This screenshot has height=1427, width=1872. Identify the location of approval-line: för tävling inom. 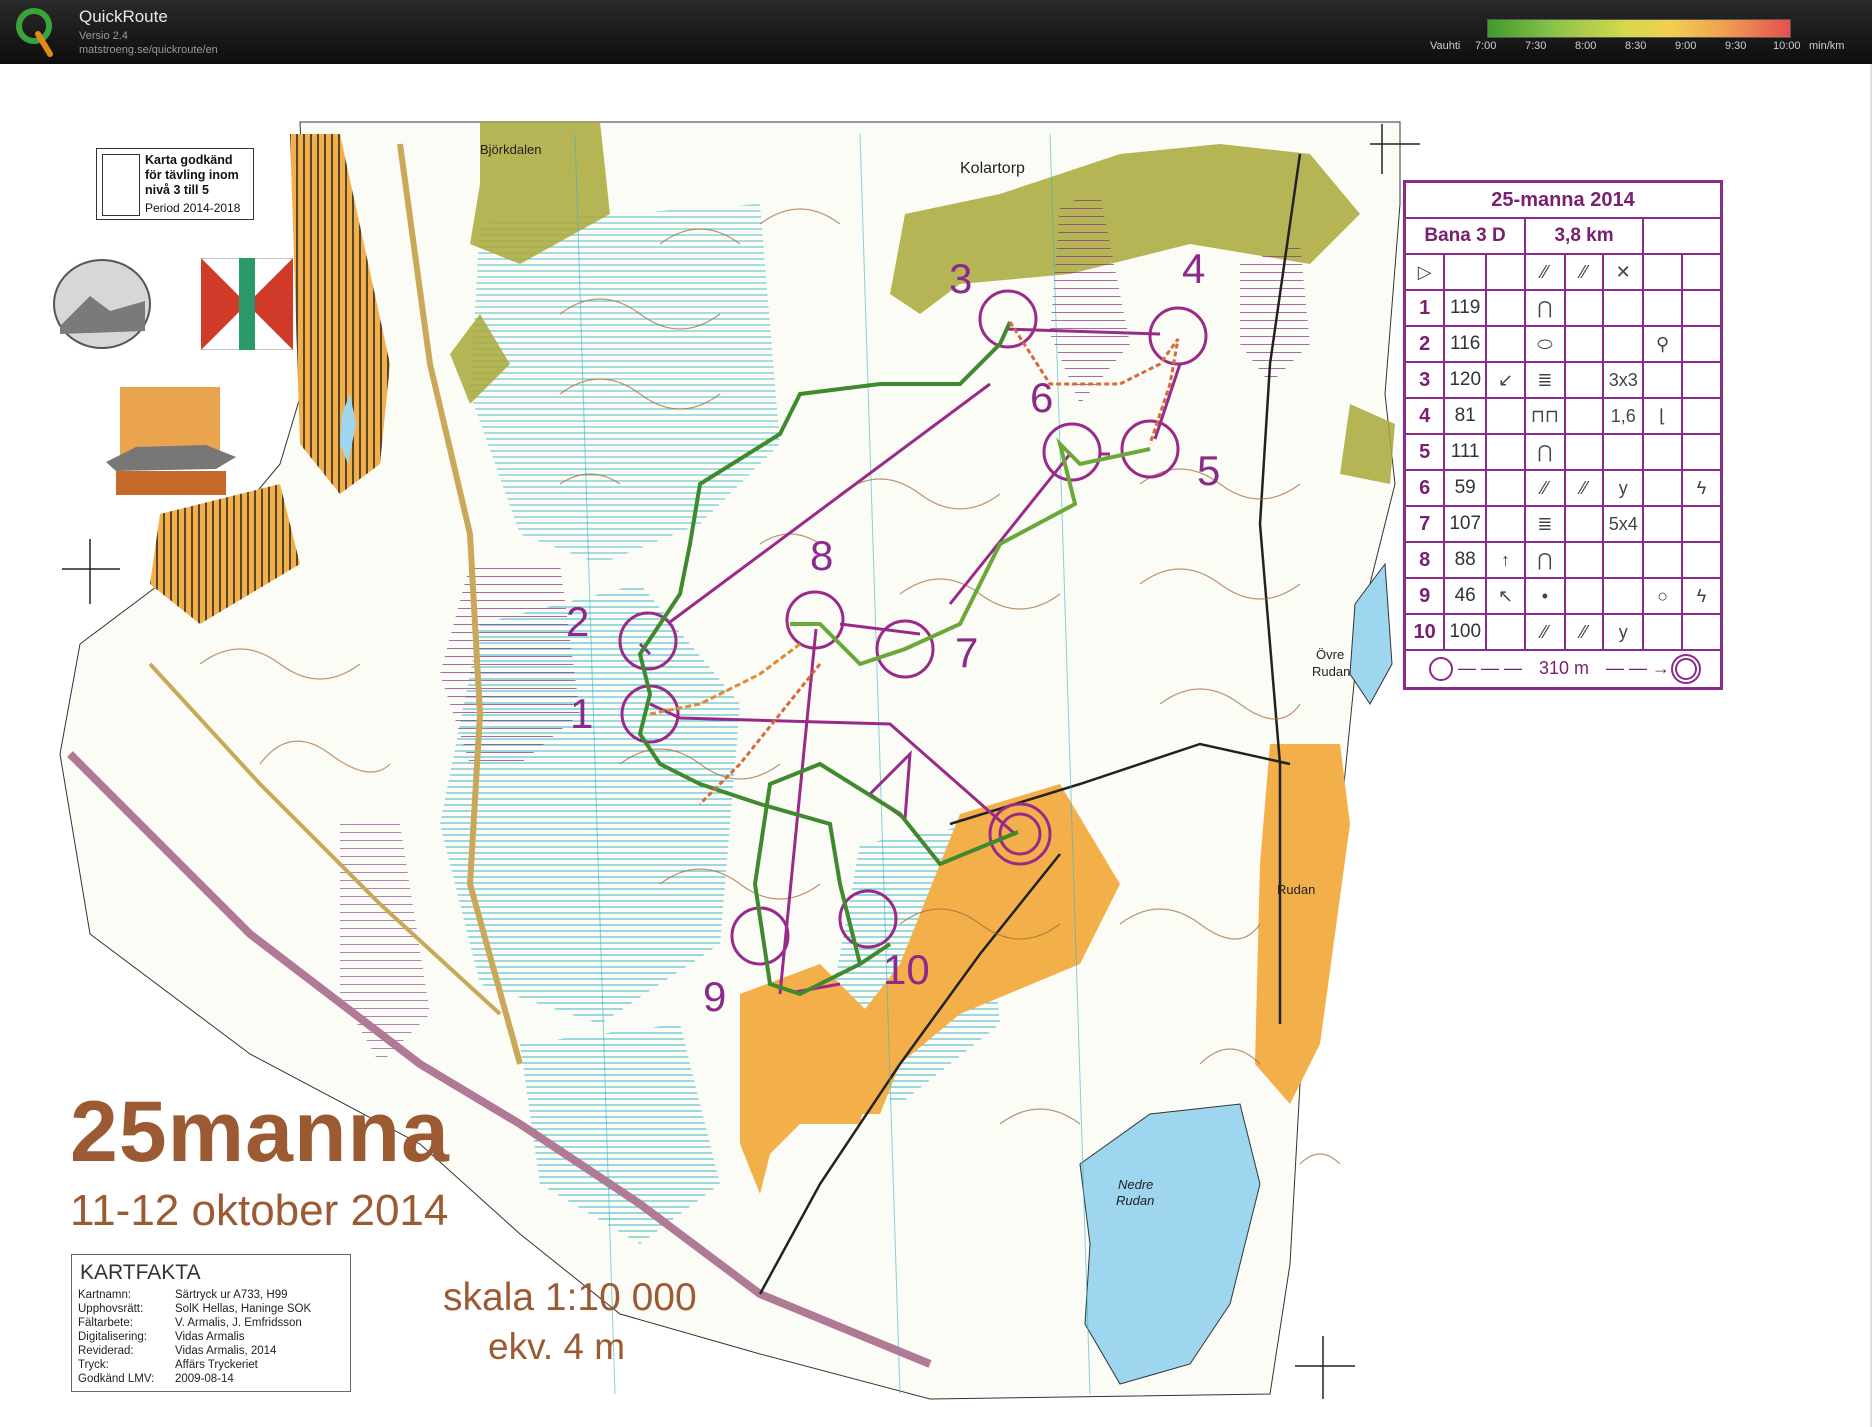
(192, 175).